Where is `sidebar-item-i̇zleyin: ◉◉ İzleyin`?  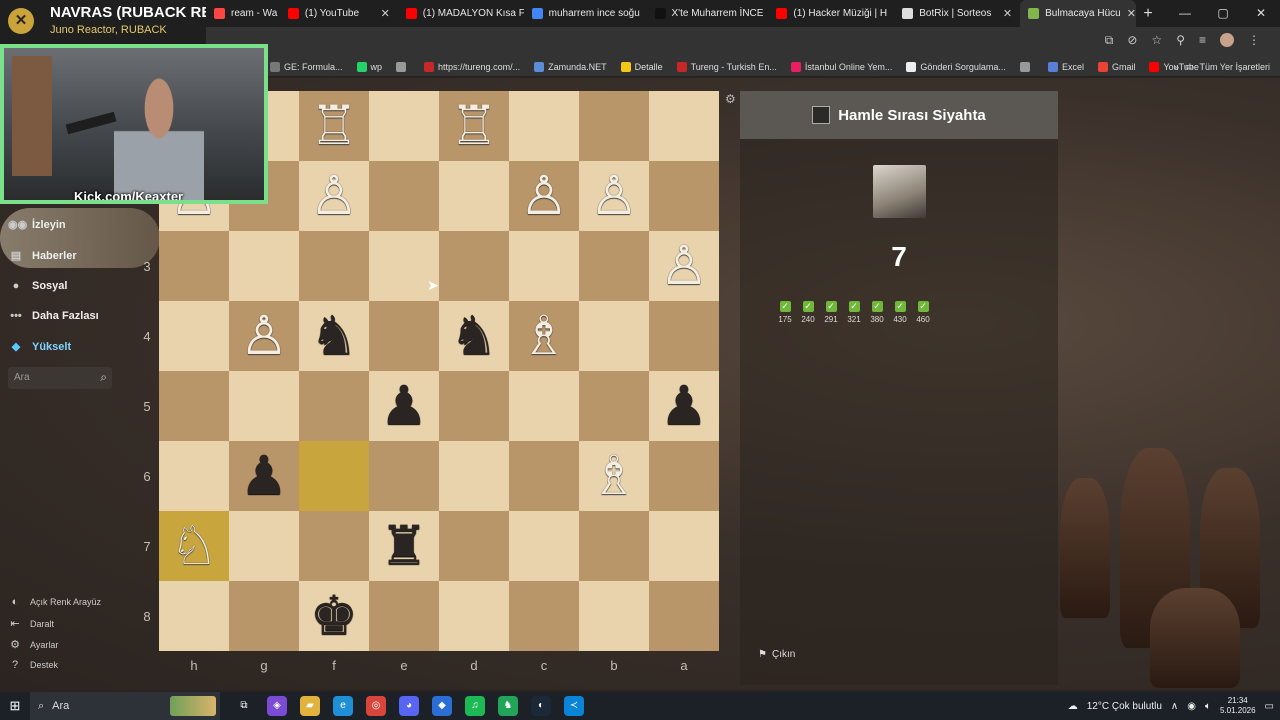
sidebar-item-i̇zleyin: ◉◉ İzleyin is located at coordinates (37, 225).